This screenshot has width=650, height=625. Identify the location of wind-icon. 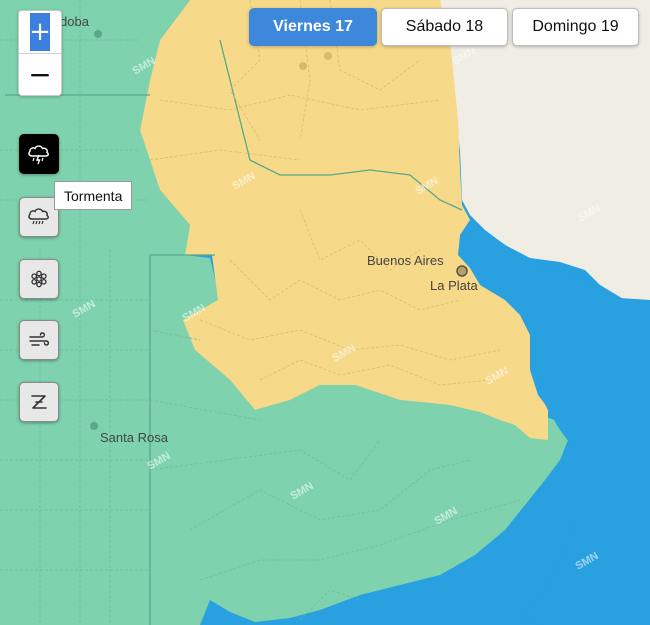
(39, 339).